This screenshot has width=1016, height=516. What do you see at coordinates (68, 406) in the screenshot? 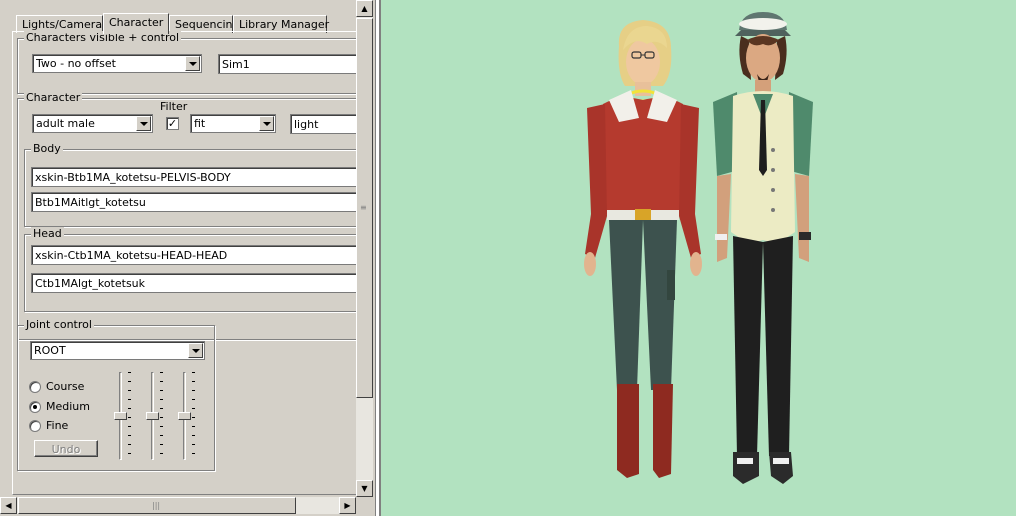
I see `radio-medium-label: Medium` at bounding box center [68, 406].